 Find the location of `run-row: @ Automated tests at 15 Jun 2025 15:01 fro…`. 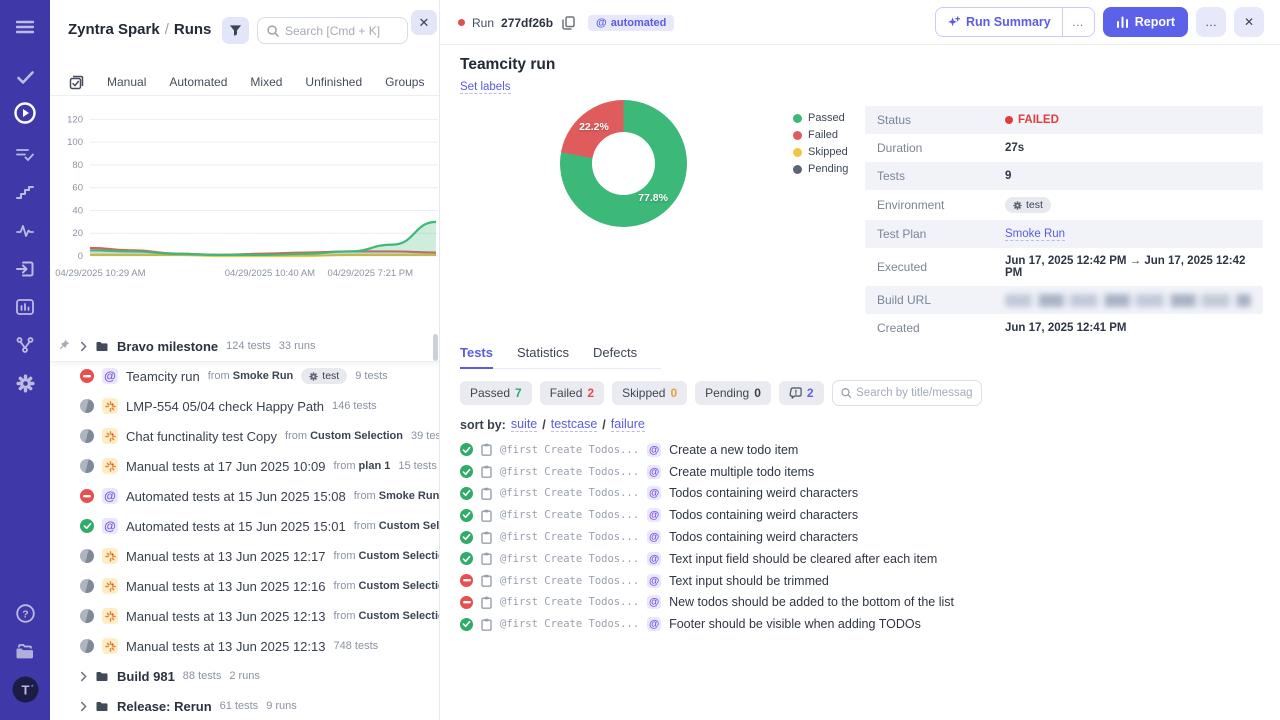

run-row: @ Automated tests at 15 Jun 2025 15:01 fro… is located at coordinates (244, 526).